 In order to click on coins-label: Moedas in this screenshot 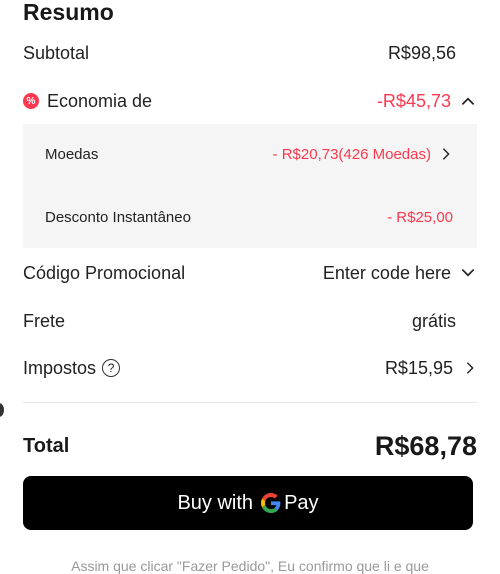, I will do `click(72, 154)`.